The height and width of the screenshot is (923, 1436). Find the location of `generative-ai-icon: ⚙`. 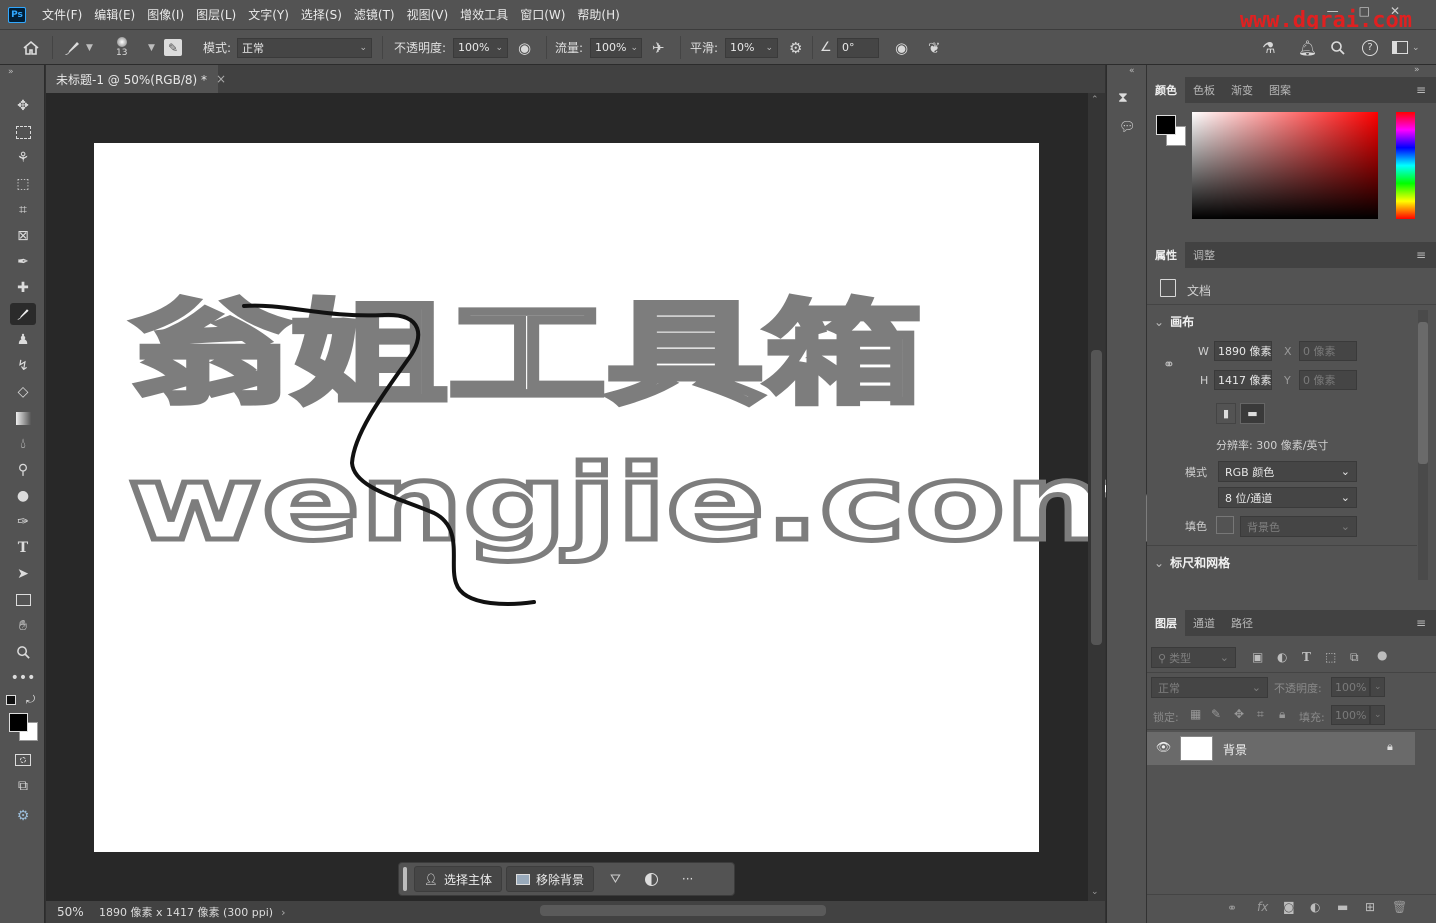

generative-ai-icon: ⚙ is located at coordinates (23, 816).